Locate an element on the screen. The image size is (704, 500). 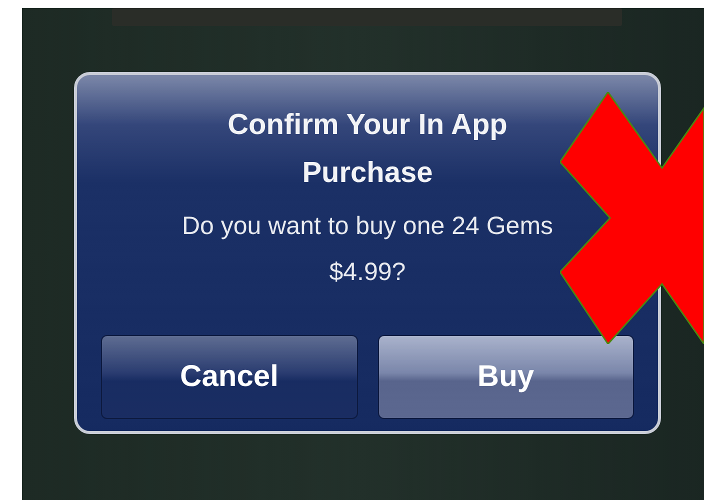
alert-message: Do you want to buy one 24 Gems $4.99? is located at coordinates (368, 249).